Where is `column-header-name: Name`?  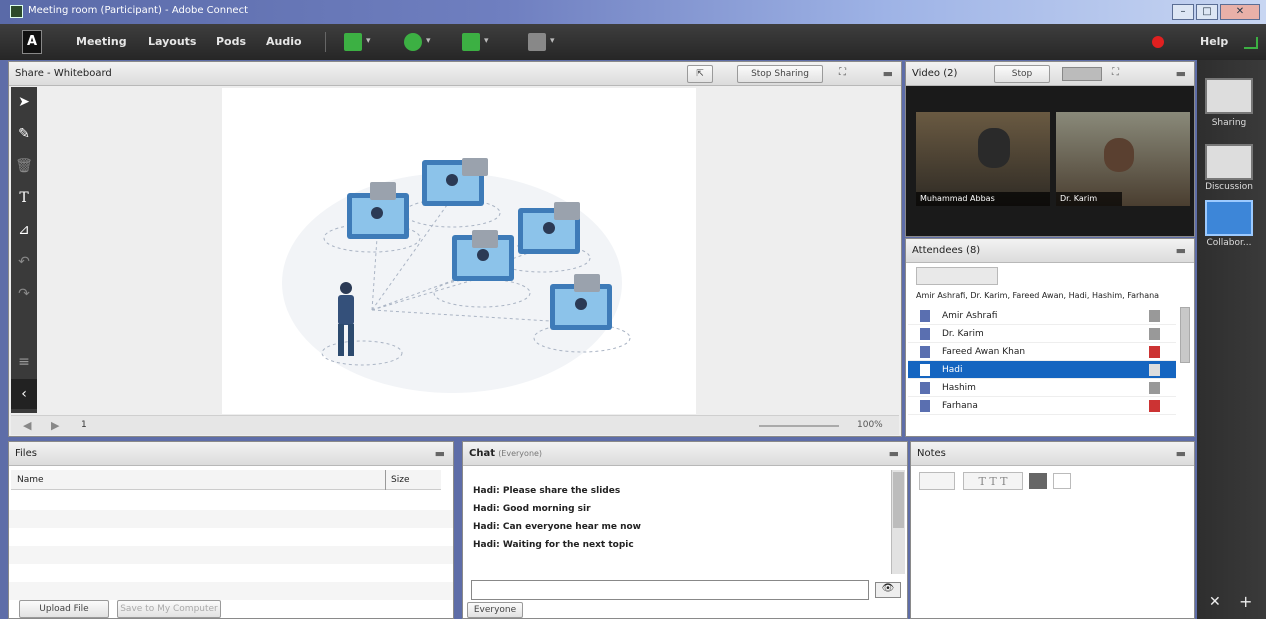
column-header-name: Name is located at coordinates (30, 480).